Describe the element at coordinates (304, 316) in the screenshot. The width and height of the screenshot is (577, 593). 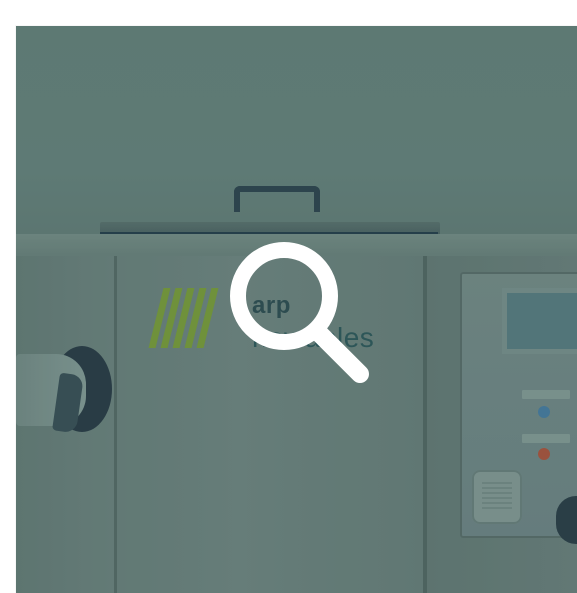
I see `magnifier-icon` at that location.